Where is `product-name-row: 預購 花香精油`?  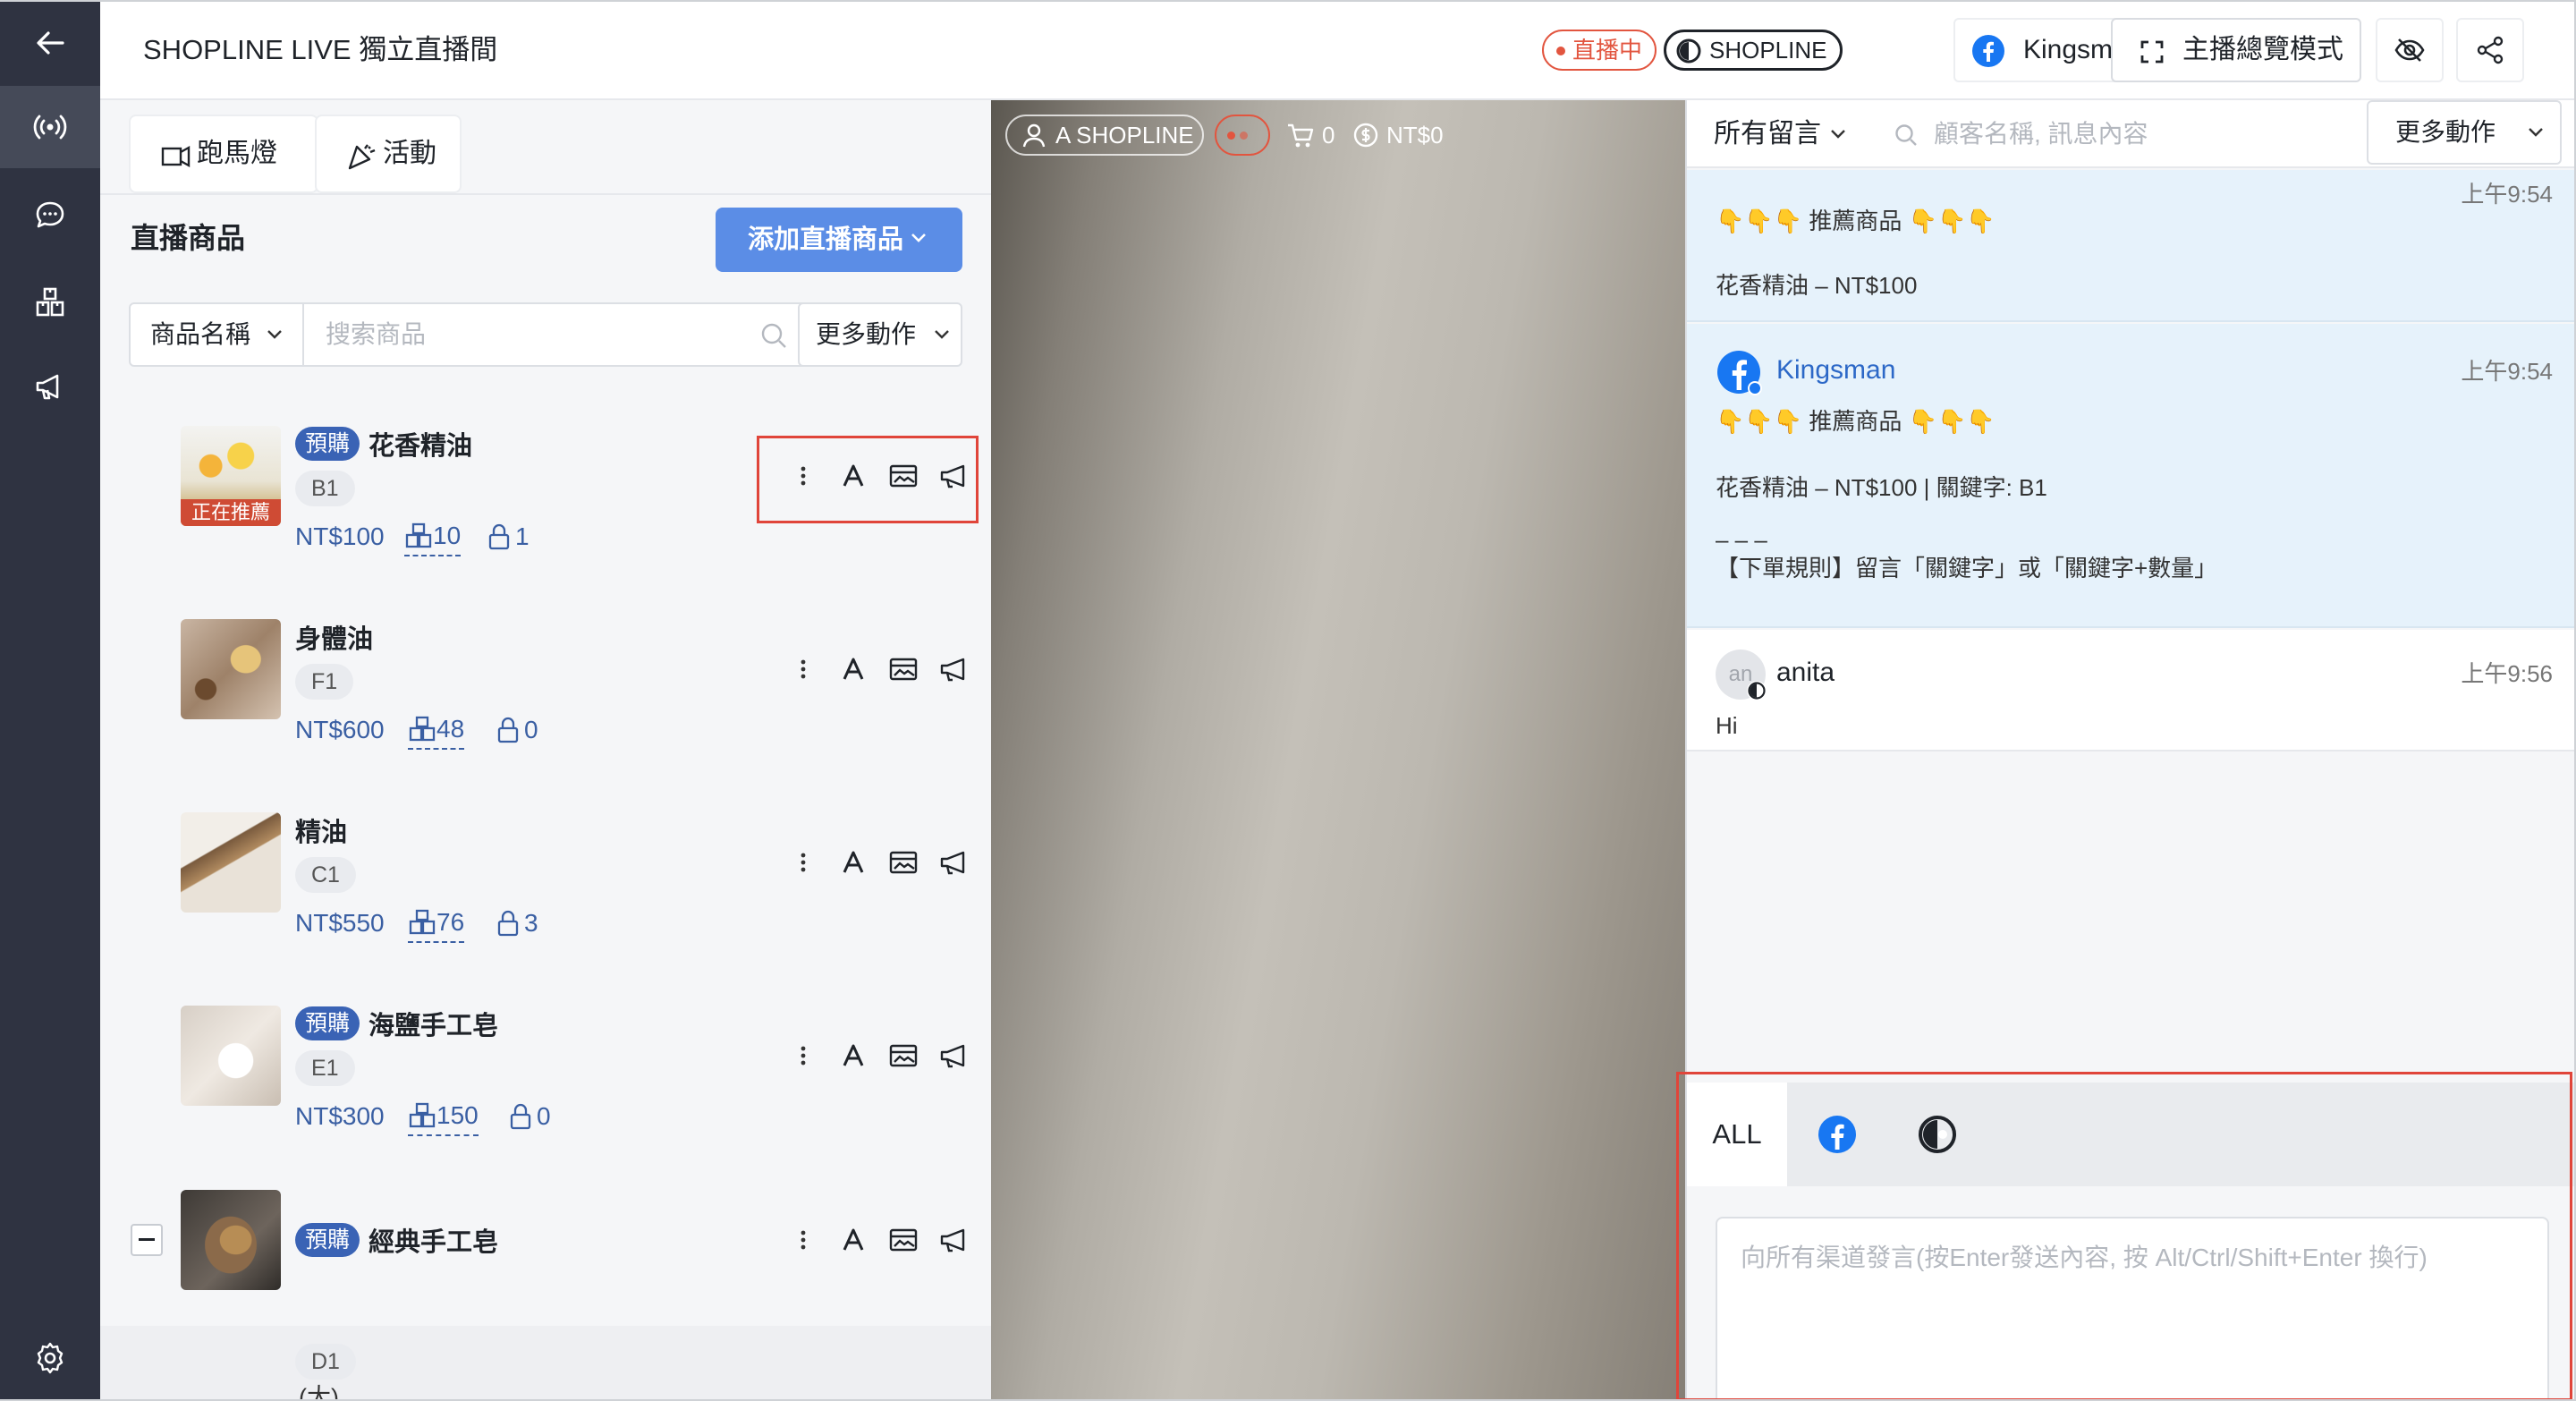 product-name-row: 預購 花香精油 is located at coordinates (383, 444).